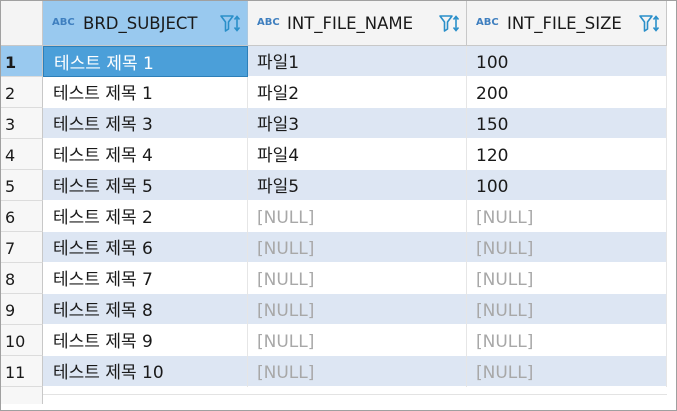  What do you see at coordinates (22, 340) in the screenshot?
I see `row-number: 10` at bounding box center [22, 340].